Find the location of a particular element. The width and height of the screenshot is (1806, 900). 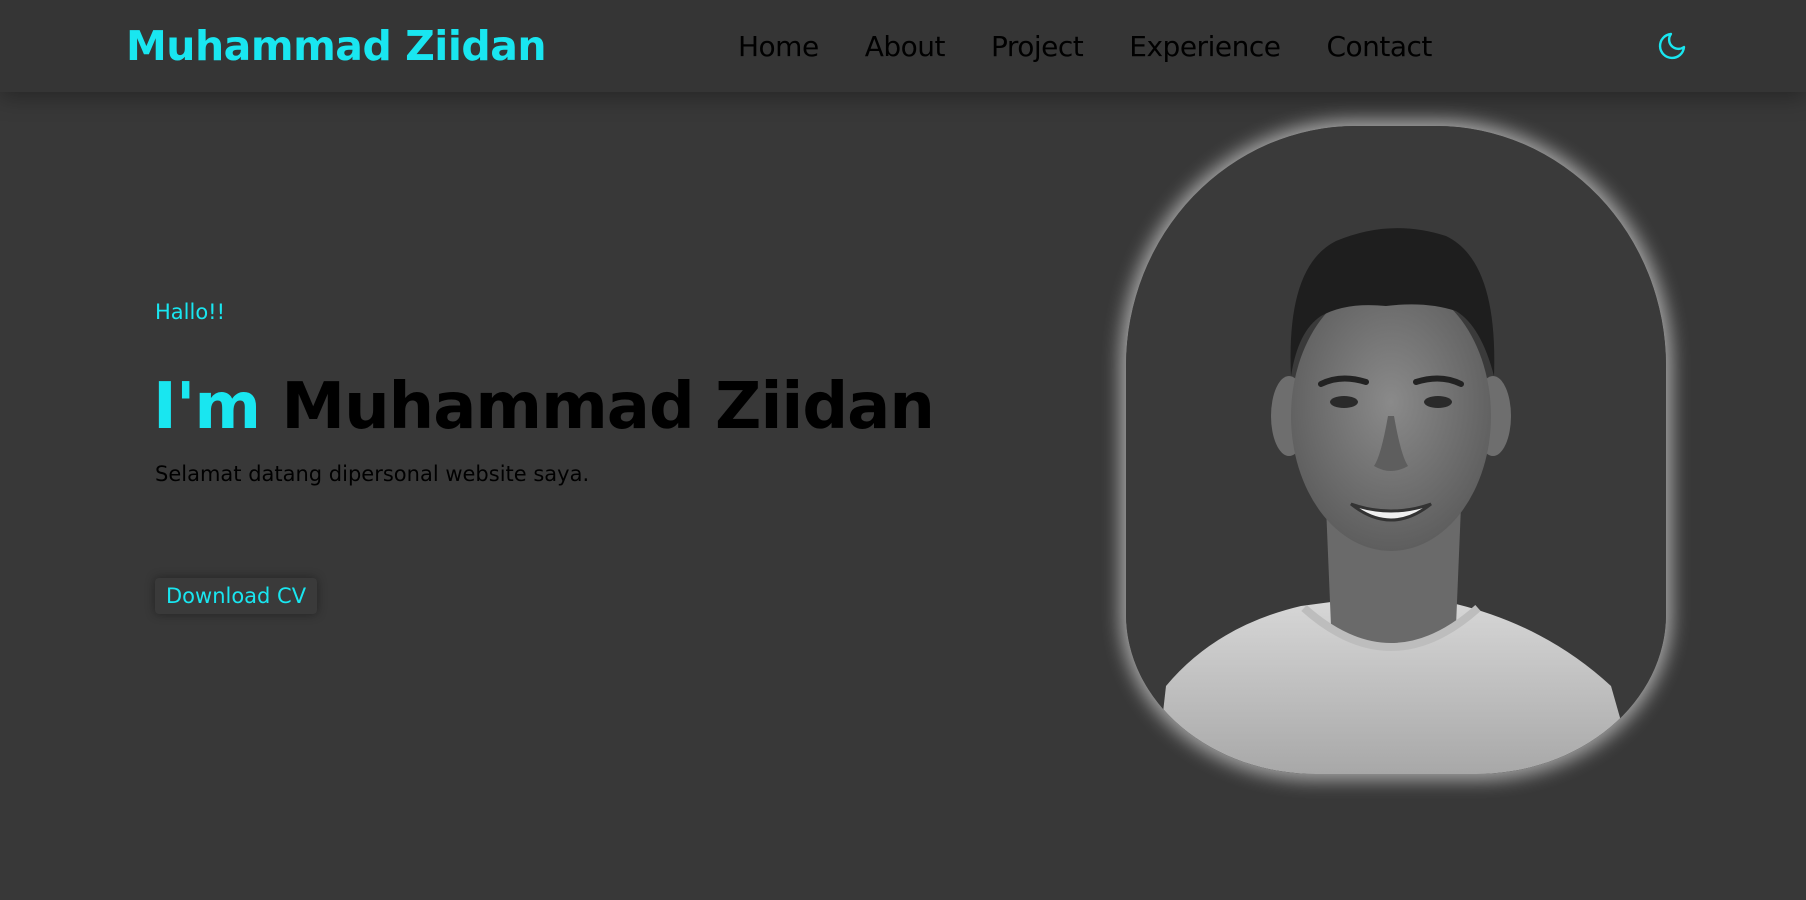

headline-prefix: I'm is located at coordinates (207, 407).